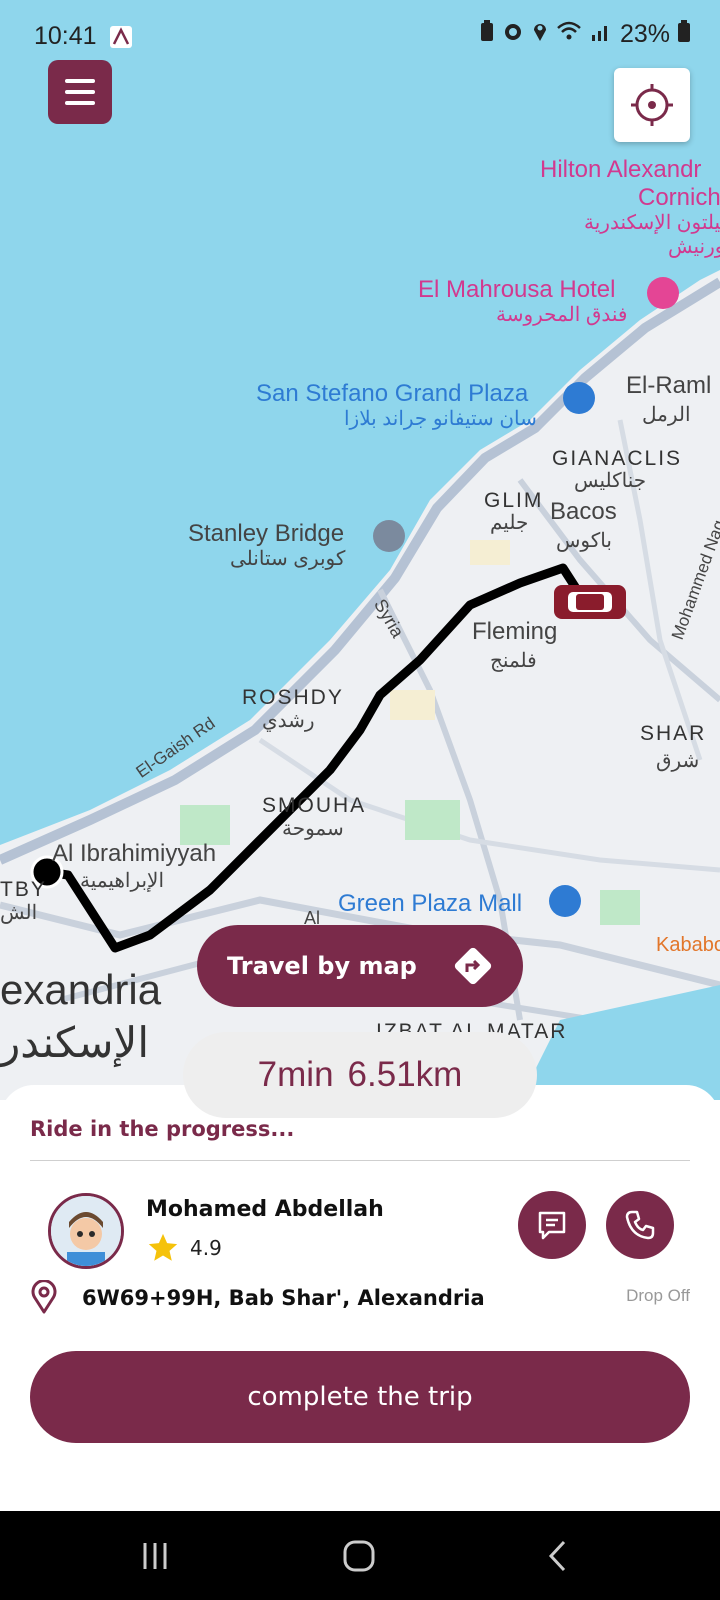  What do you see at coordinates (23, 889) in the screenshot?
I see `map-label-tby: TBY` at bounding box center [23, 889].